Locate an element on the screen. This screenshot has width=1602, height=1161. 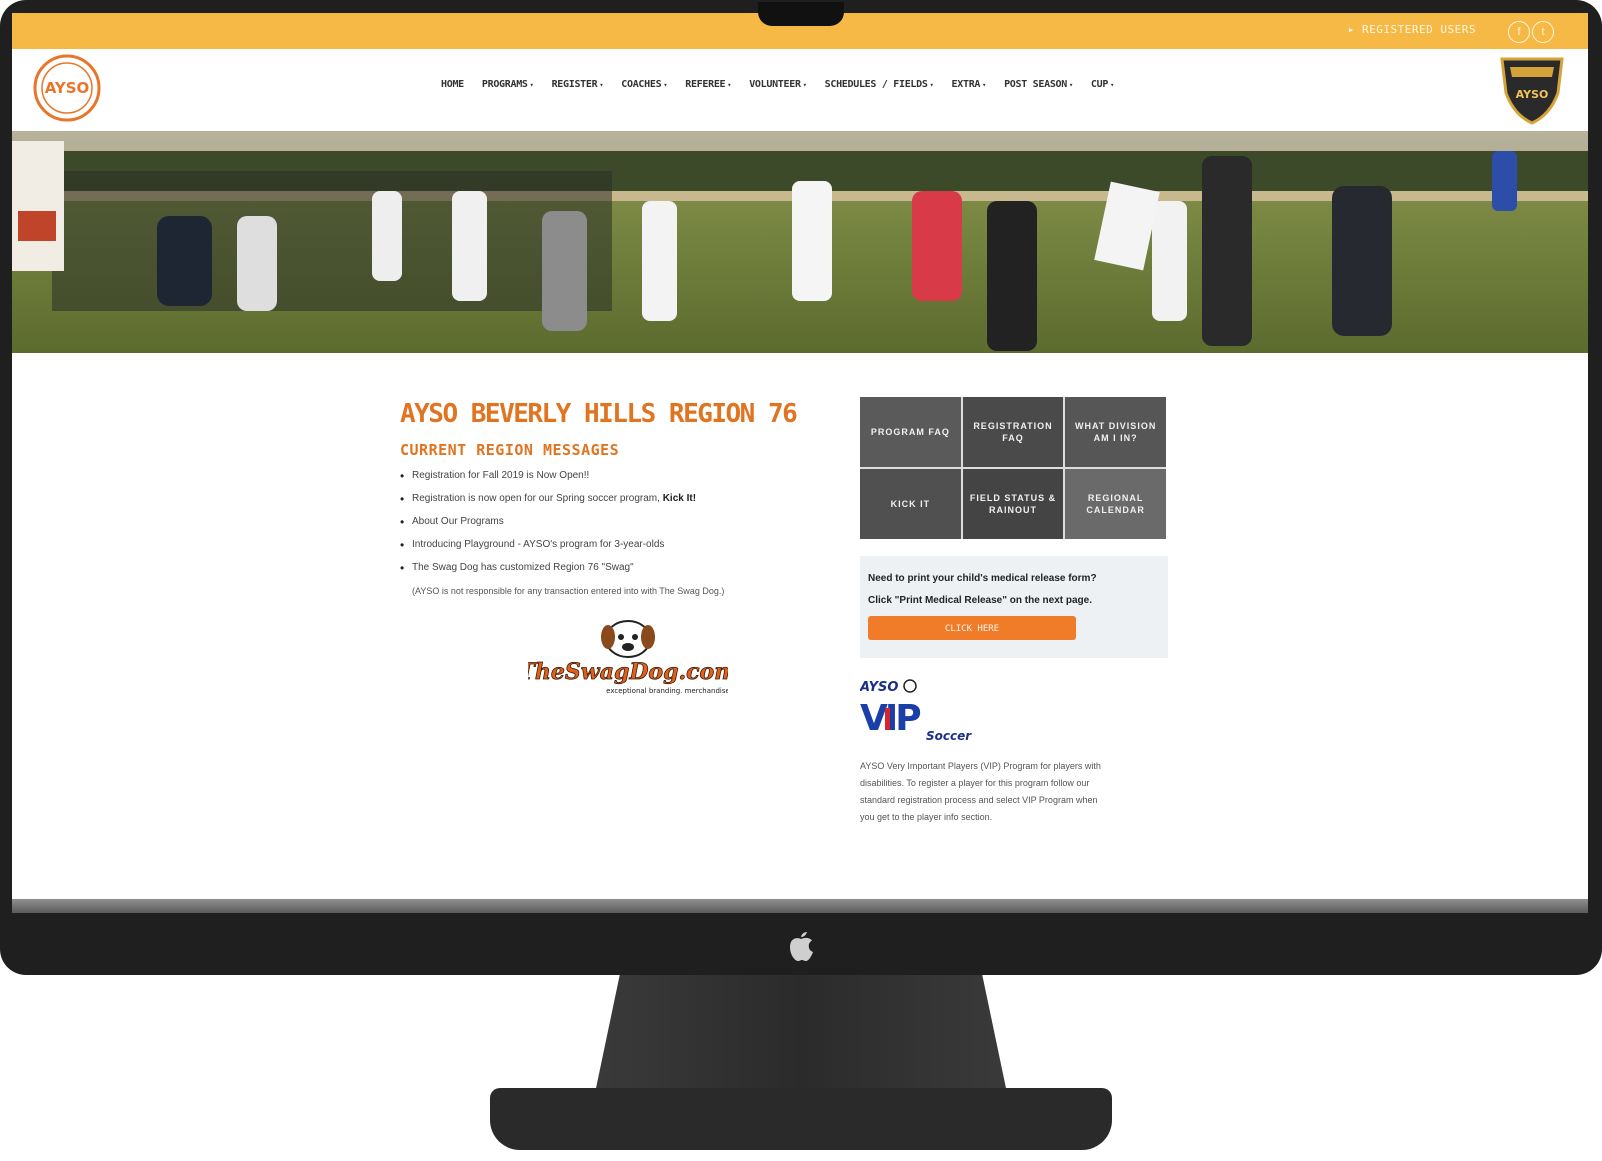
camera-notch is located at coordinates (801, 14).